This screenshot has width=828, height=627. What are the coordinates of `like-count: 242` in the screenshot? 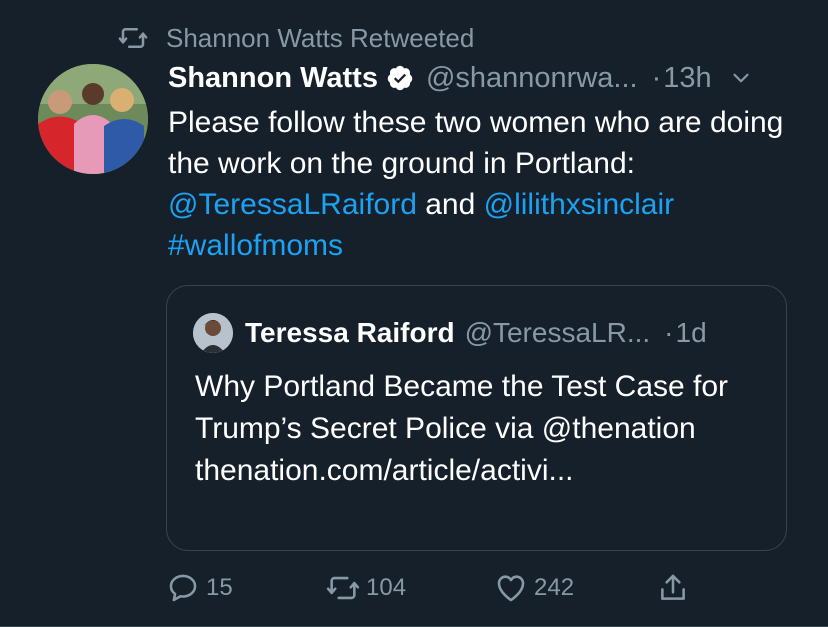 It's located at (554, 587).